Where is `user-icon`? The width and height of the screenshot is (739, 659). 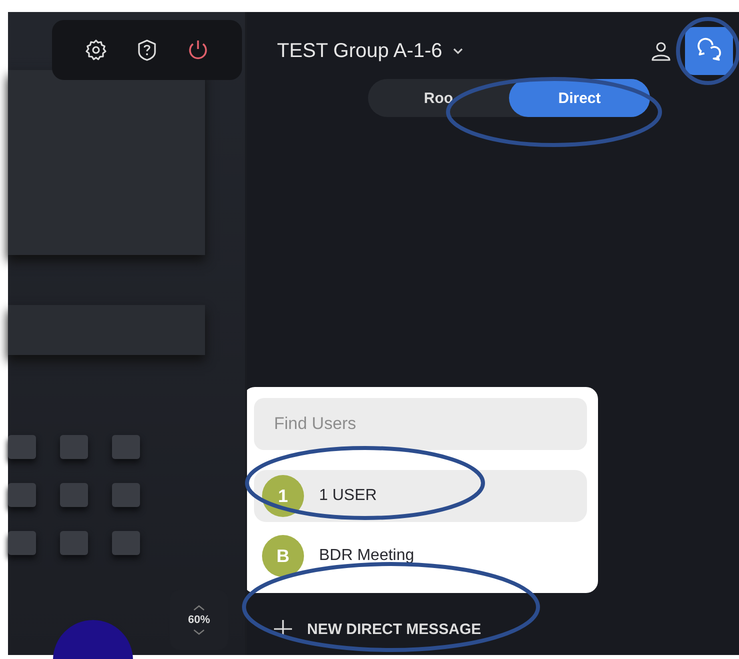
user-icon is located at coordinates (661, 51).